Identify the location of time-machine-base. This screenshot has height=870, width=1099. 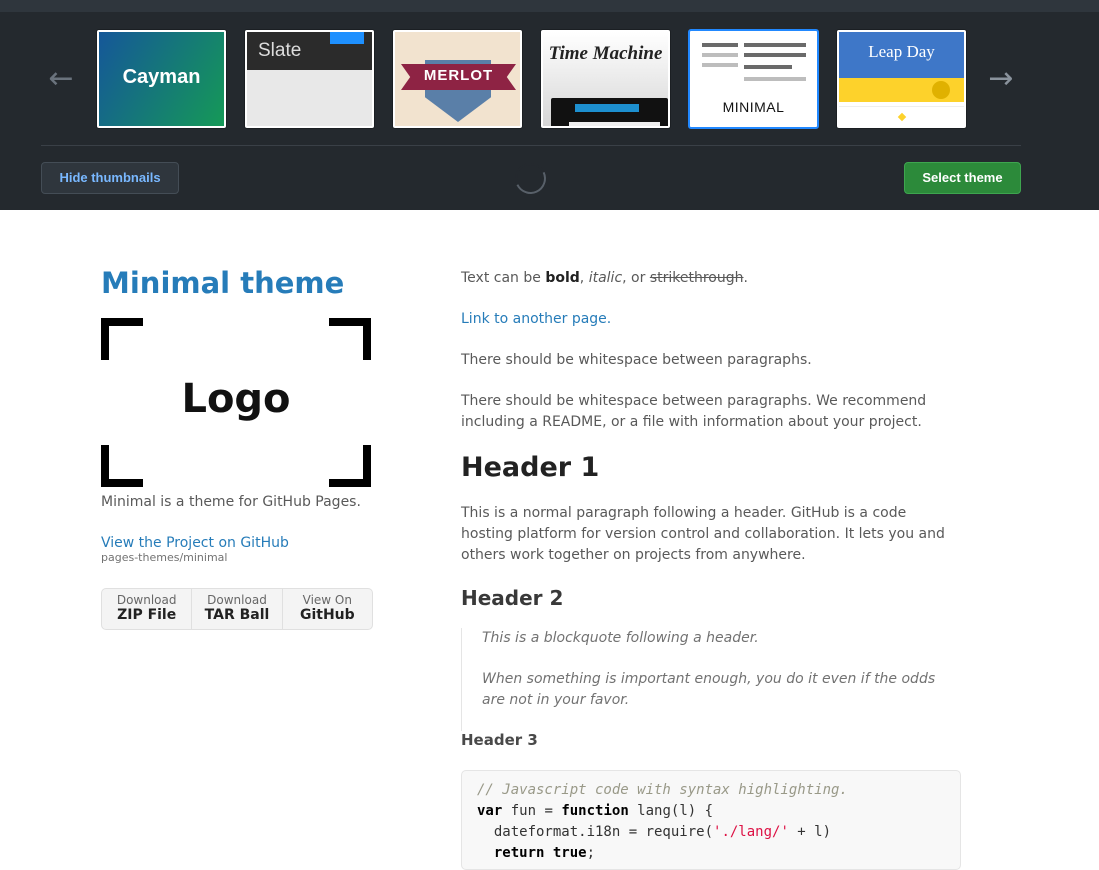
(609, 112).